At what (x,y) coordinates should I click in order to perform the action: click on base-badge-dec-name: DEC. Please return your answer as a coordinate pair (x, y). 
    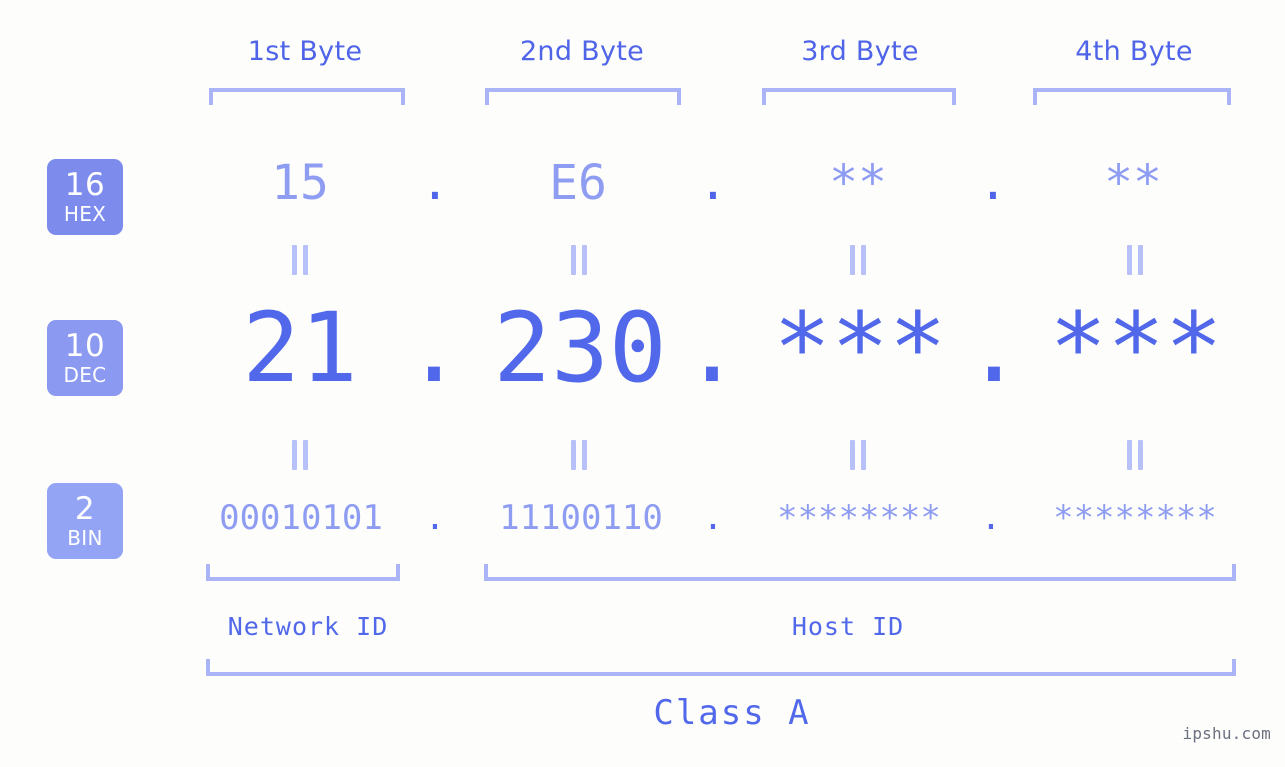
    Looking at the image, I should click on (85, 374).